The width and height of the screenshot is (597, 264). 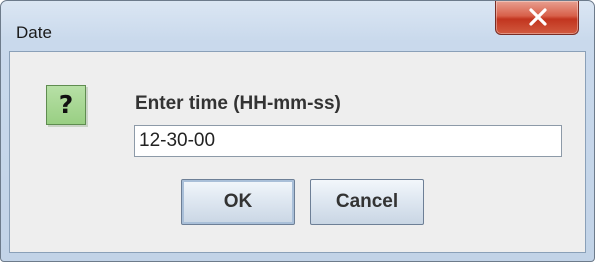 I want to click on cancel-button: Cancel, so click(x=367, y=202).